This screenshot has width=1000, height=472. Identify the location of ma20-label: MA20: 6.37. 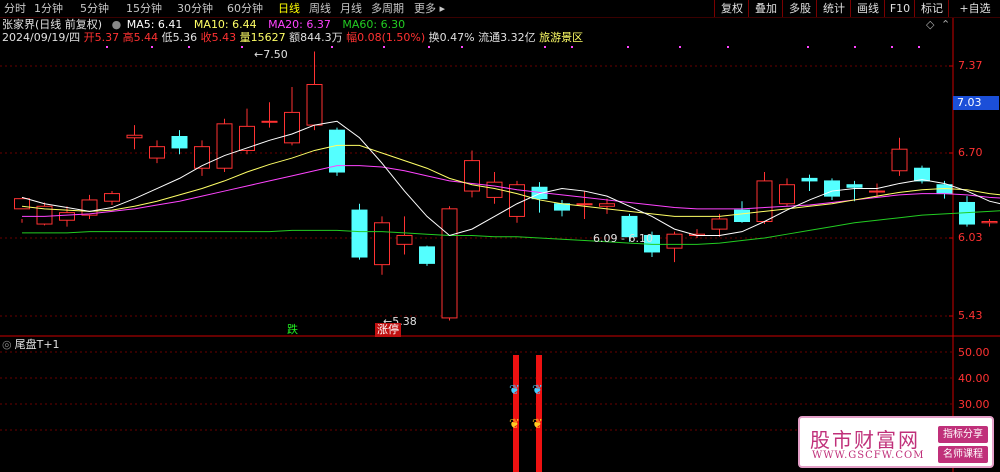
(299, 24).